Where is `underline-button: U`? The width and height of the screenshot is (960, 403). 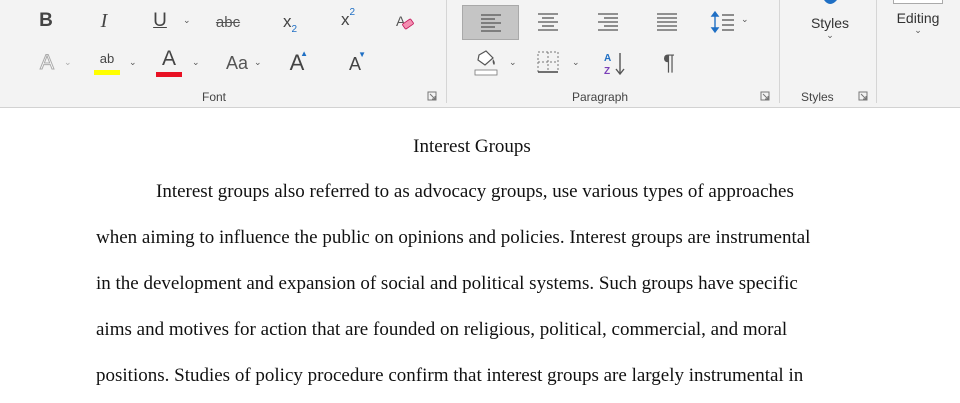 underline-button: U is located at coordinates (160, 21).